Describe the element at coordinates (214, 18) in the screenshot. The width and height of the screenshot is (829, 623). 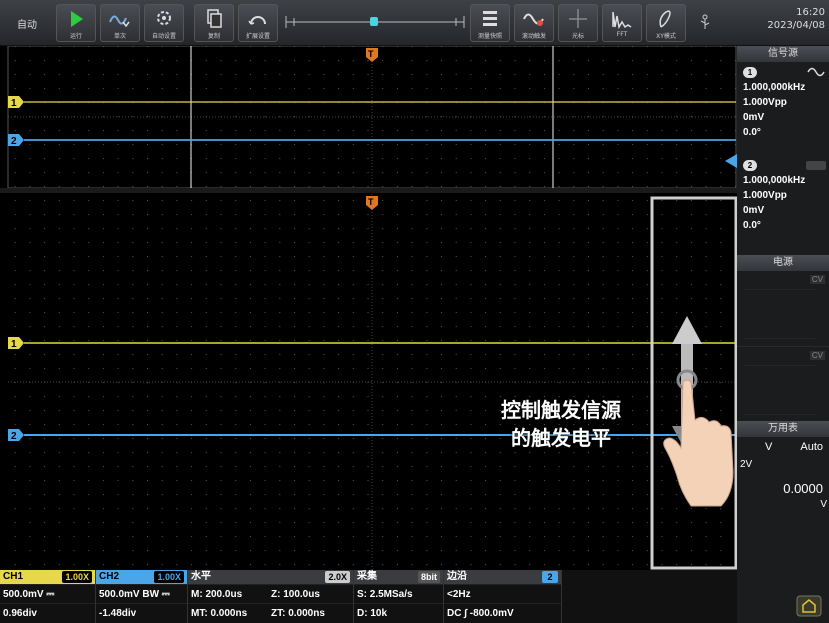
I see `copy-icon` at that location.